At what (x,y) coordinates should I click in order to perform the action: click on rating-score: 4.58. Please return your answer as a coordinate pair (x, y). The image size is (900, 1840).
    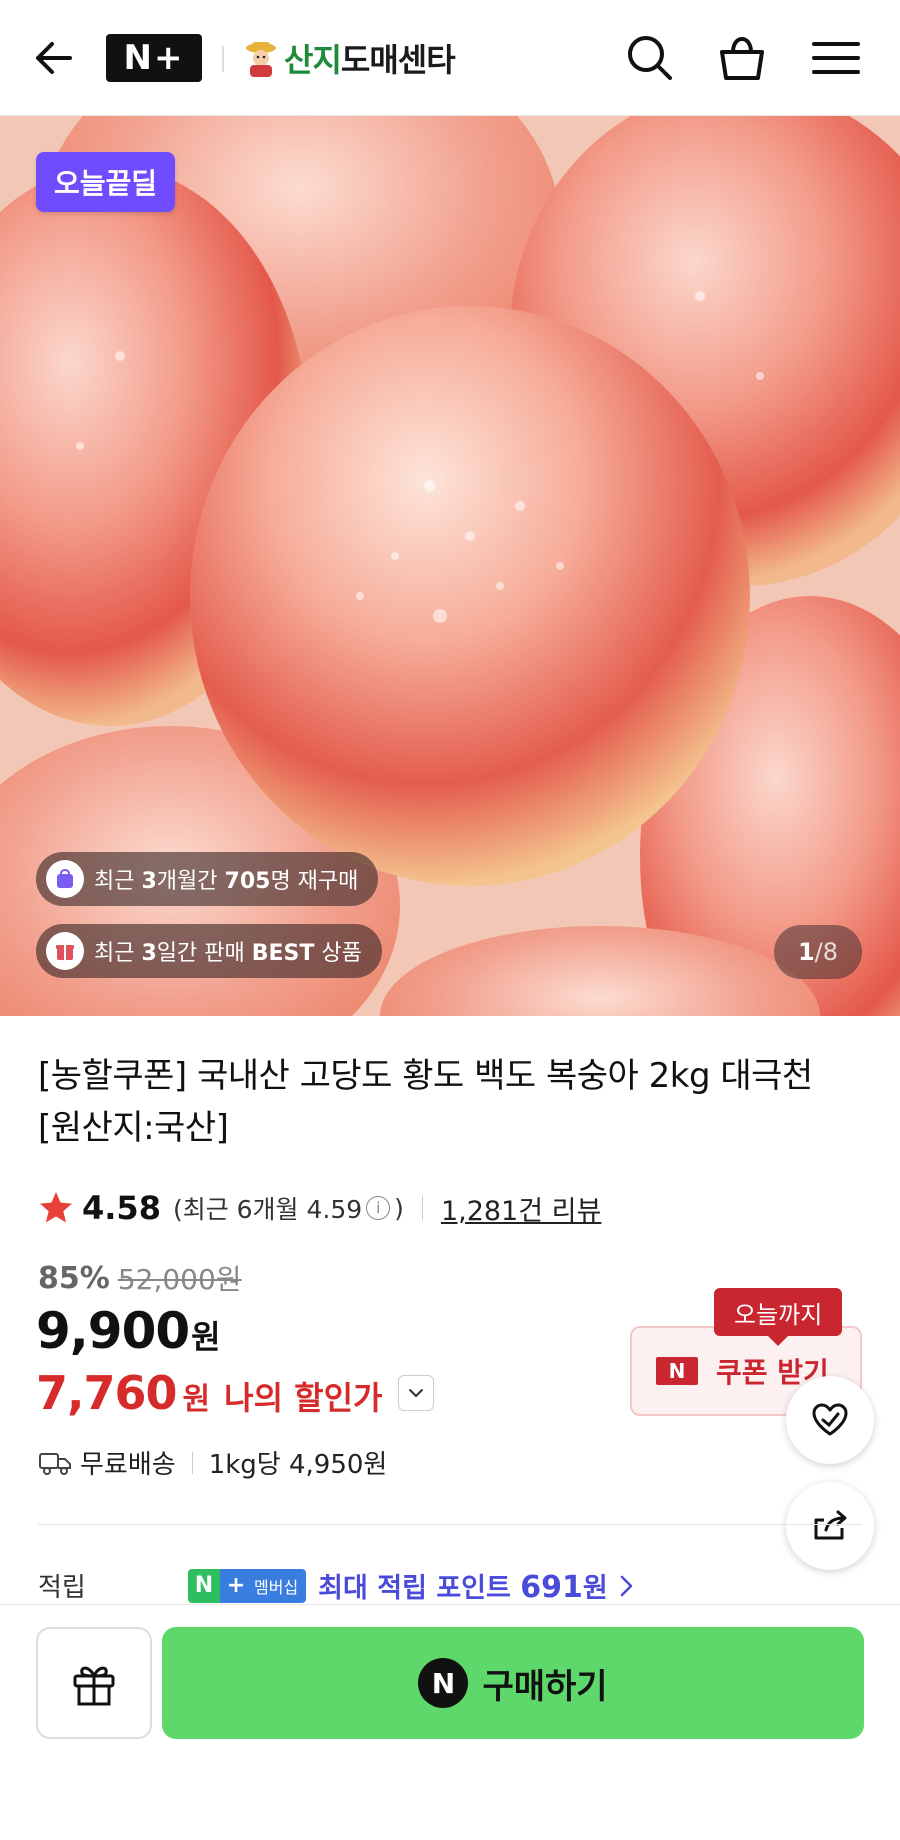
    Looking at the image, I should click on (121, 1208).